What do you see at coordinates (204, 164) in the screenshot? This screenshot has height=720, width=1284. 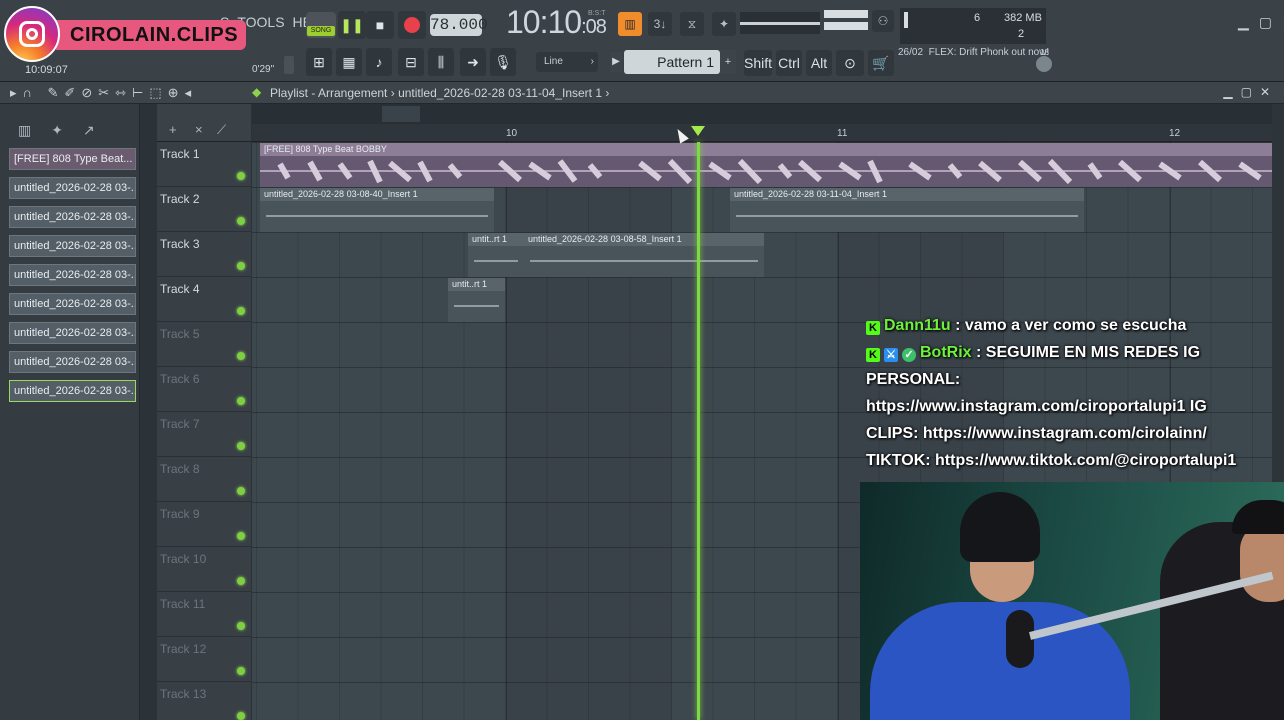 I see `track-header: Track 1` at bounding box center [204, 164].